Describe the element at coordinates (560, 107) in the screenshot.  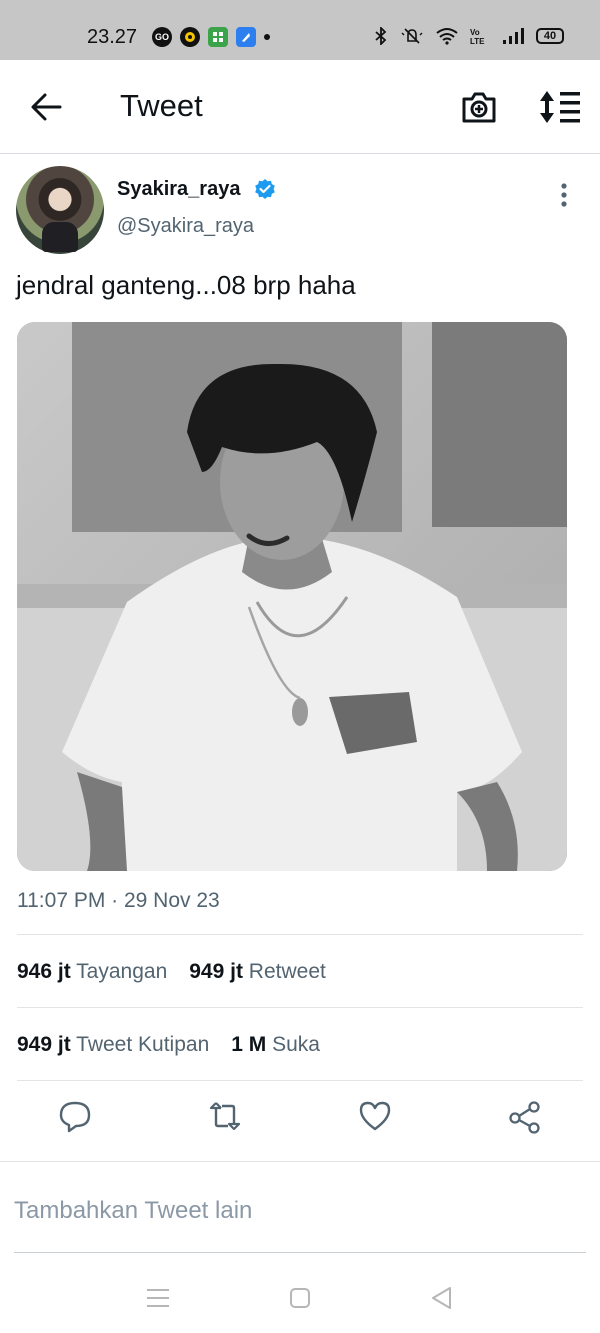
I see `sort-replies-icon` at that location.